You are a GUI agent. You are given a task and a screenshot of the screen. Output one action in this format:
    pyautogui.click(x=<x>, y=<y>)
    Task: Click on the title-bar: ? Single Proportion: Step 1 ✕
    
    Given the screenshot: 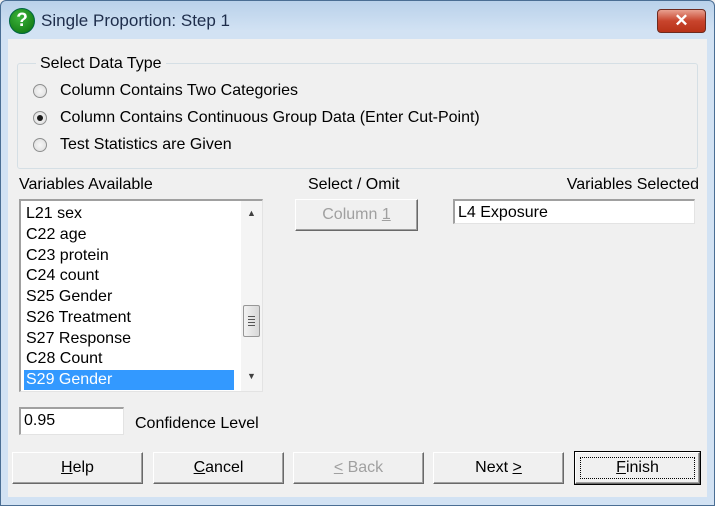 What is the action you would take?
    pyautogui.click(x=357, y=20)
    